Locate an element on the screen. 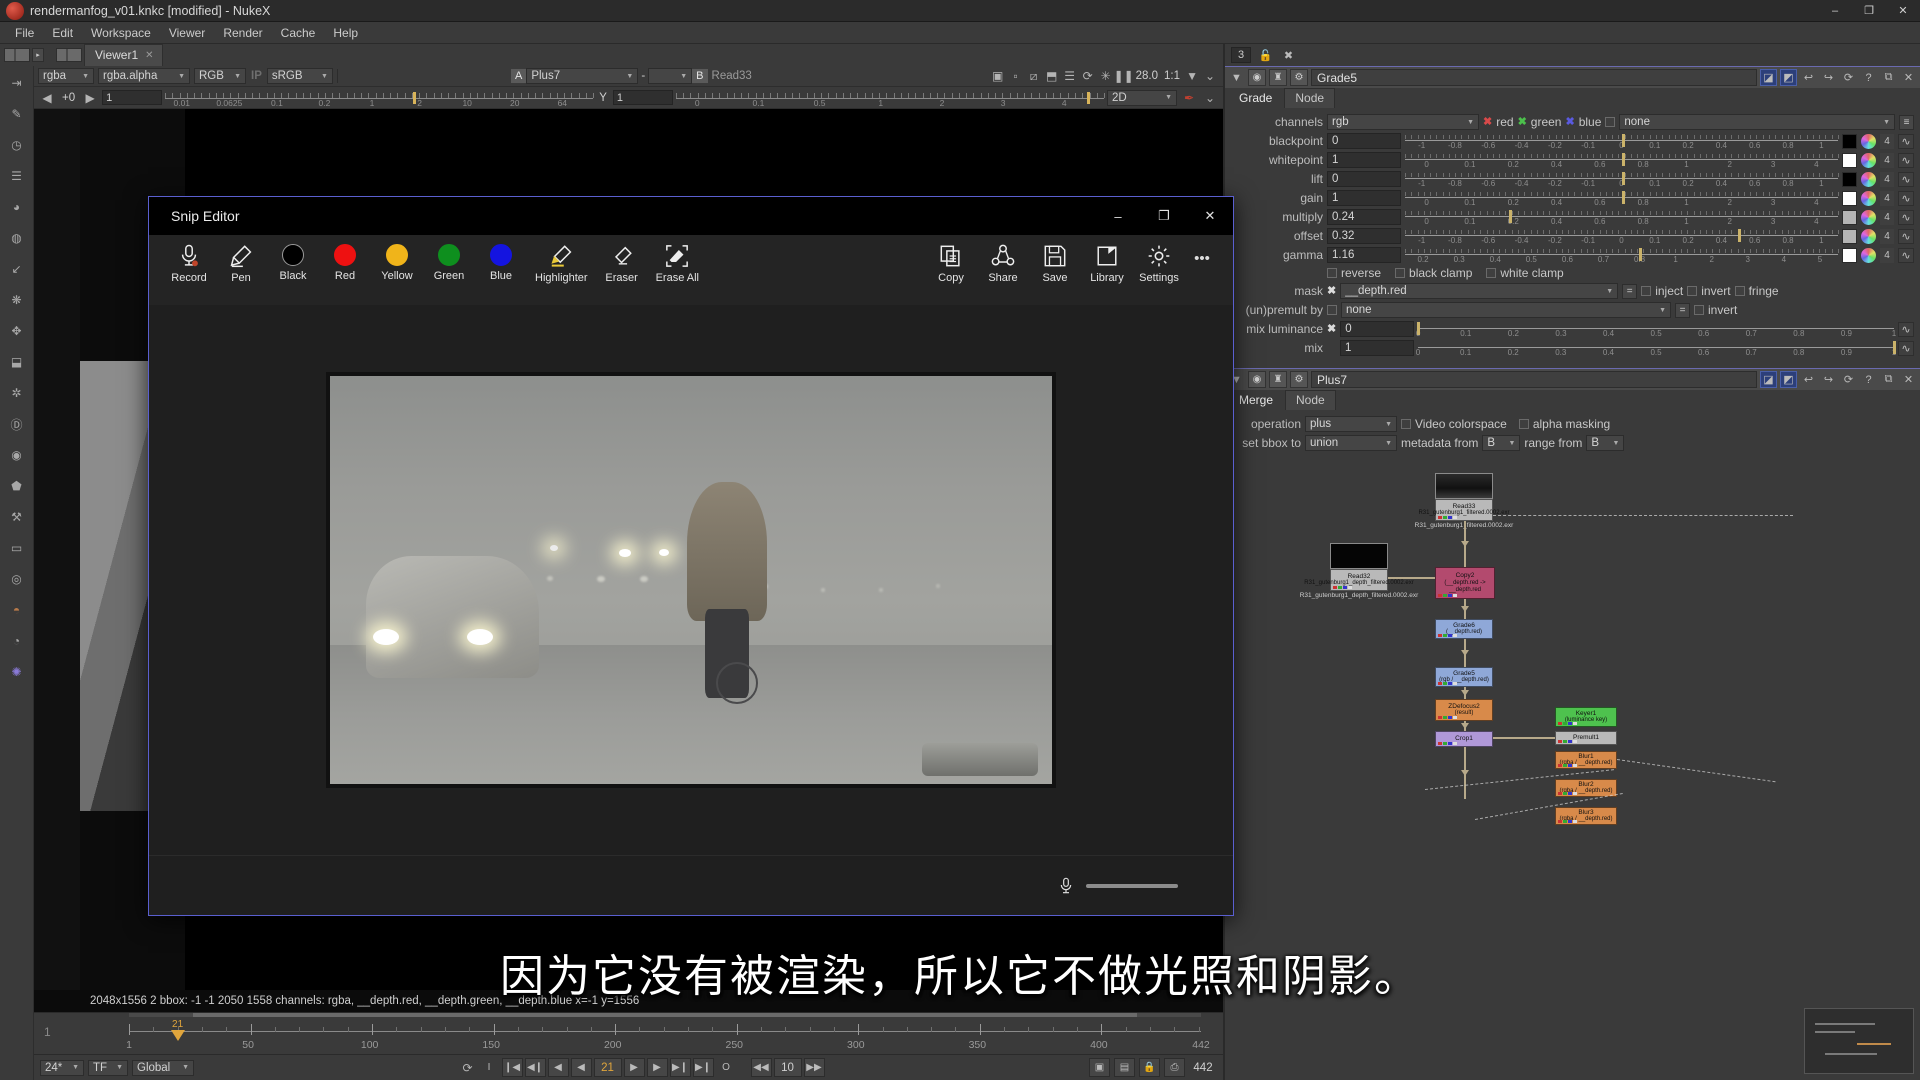 This screenshot has width=1920, height=1080. node-zdefocus2: ZDefocus2 (result) is located at coordinates (1464, 710).